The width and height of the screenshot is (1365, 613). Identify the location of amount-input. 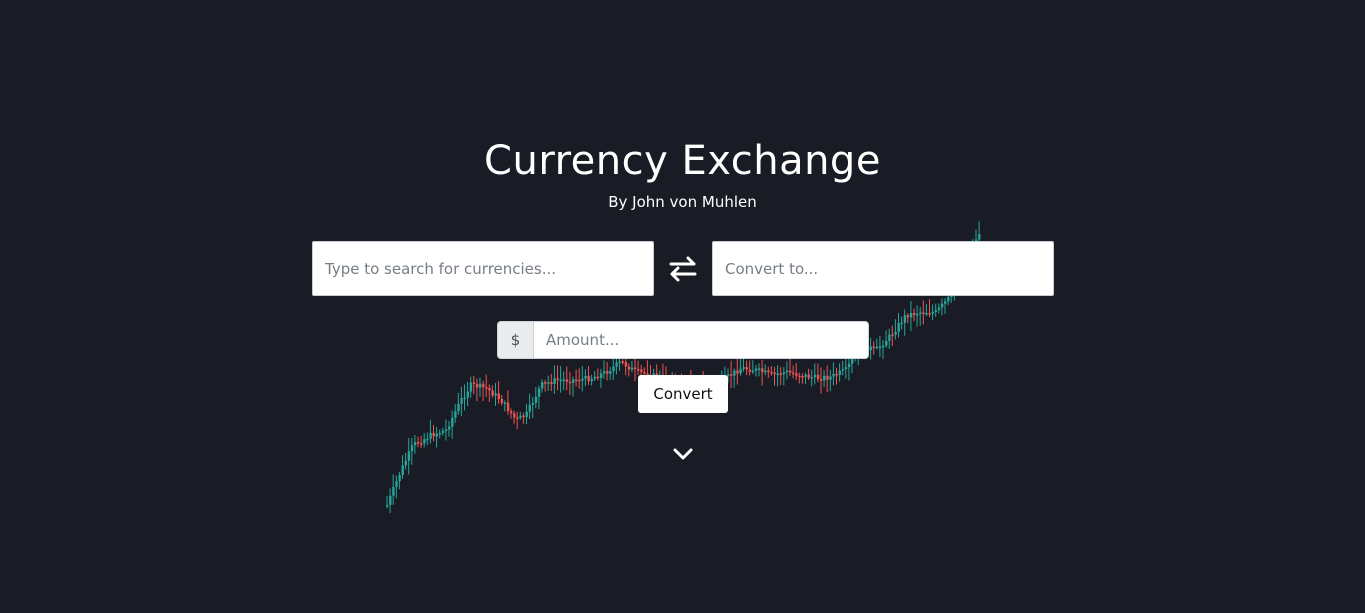
(701, 340).